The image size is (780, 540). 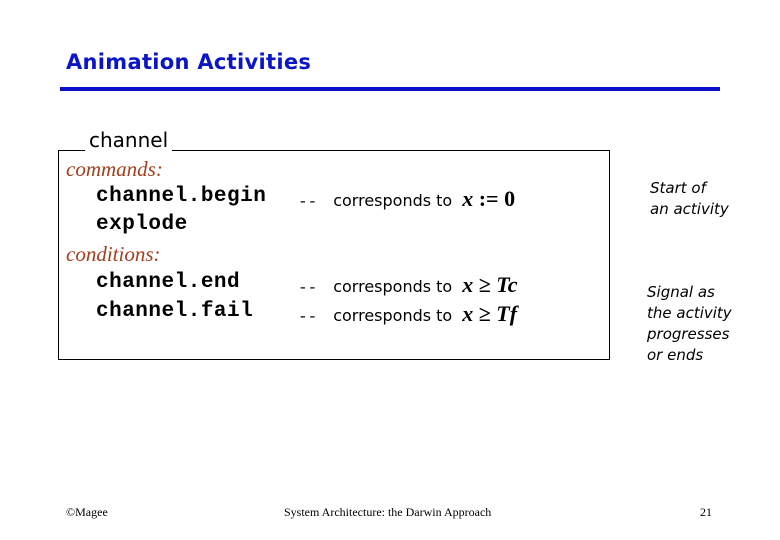 What do you see at coordinates (129, 140) in the screenshot?
I see `channel-box-legend: channel` at bounding box center [129, 140].